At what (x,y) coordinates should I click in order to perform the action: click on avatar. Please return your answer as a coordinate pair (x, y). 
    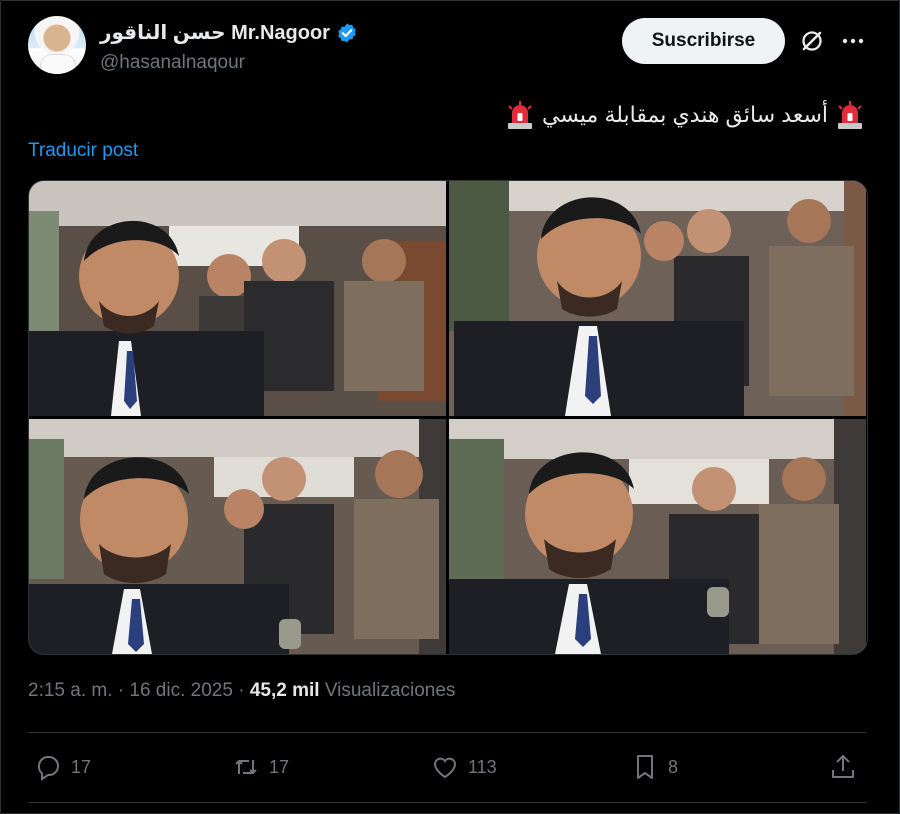
    Looking at the image, I should click on (57, 45).